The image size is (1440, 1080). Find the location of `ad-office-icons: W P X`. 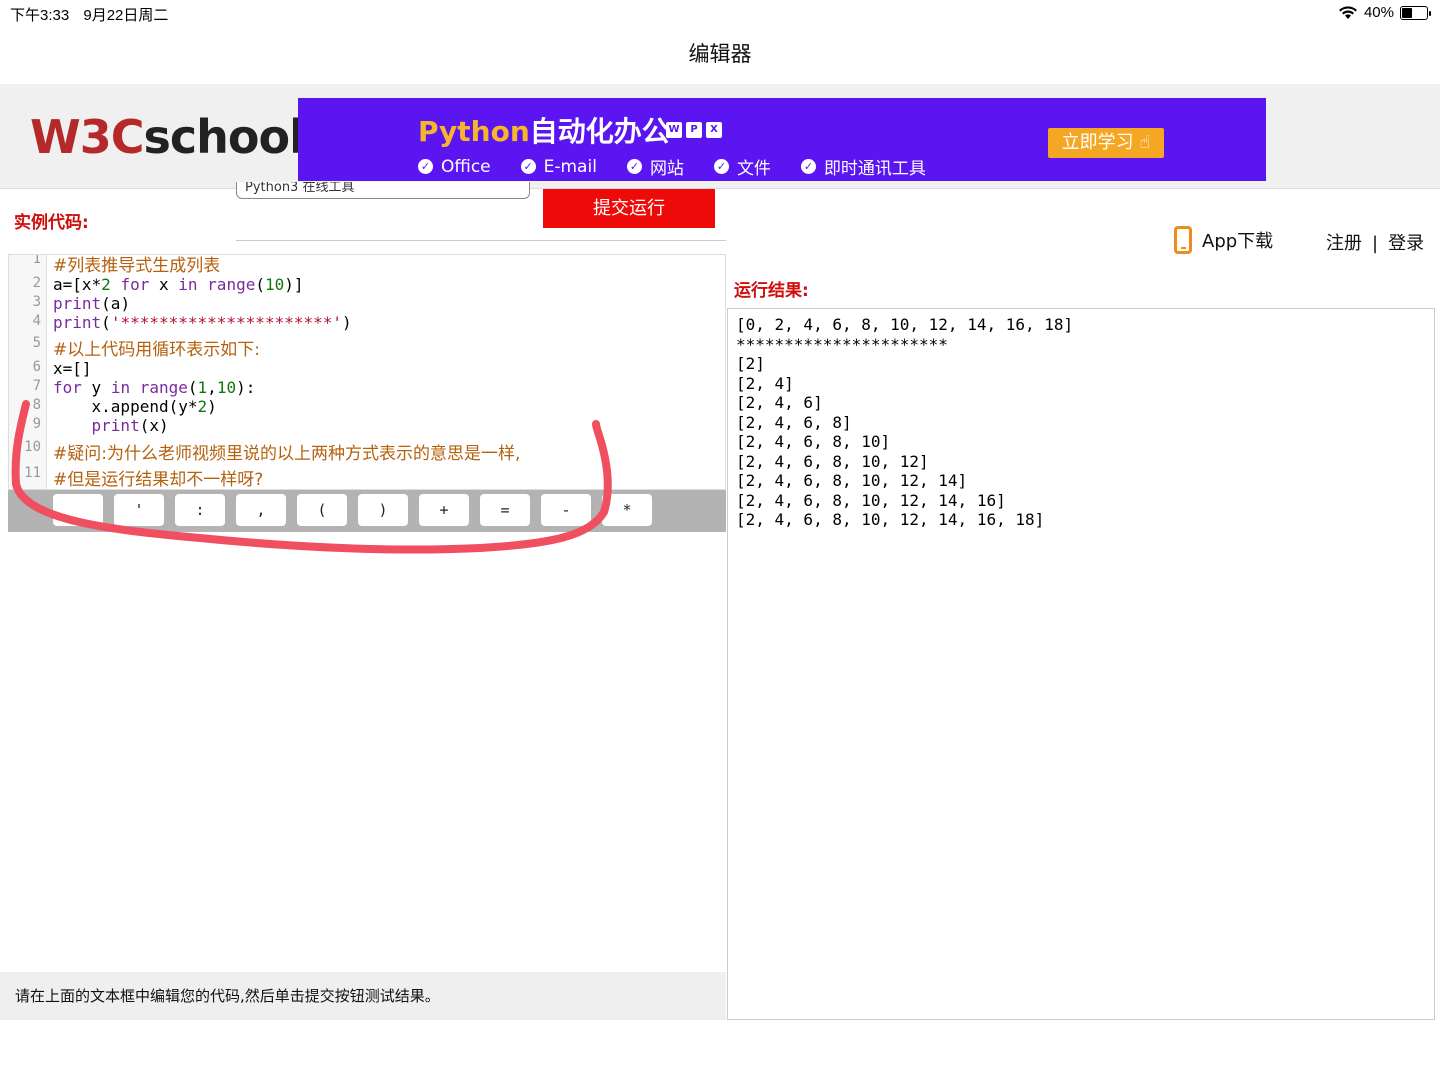

ad-office-icons: W P X is located at coordinates (694, 130).